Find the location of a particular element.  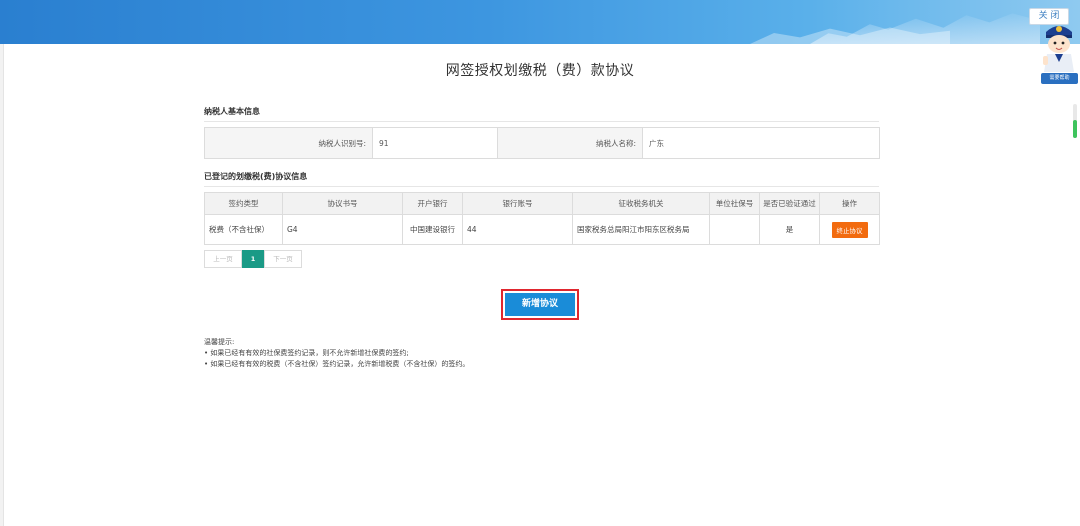

cell-agreement-no: G4 is located at coordinates (342, 229).